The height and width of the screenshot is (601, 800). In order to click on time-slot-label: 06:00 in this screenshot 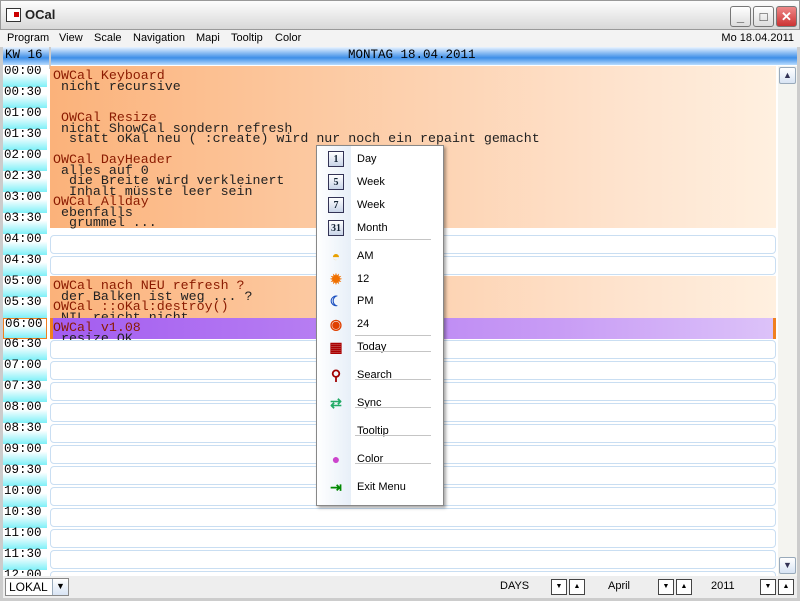, I will do `click(25, 328)`.